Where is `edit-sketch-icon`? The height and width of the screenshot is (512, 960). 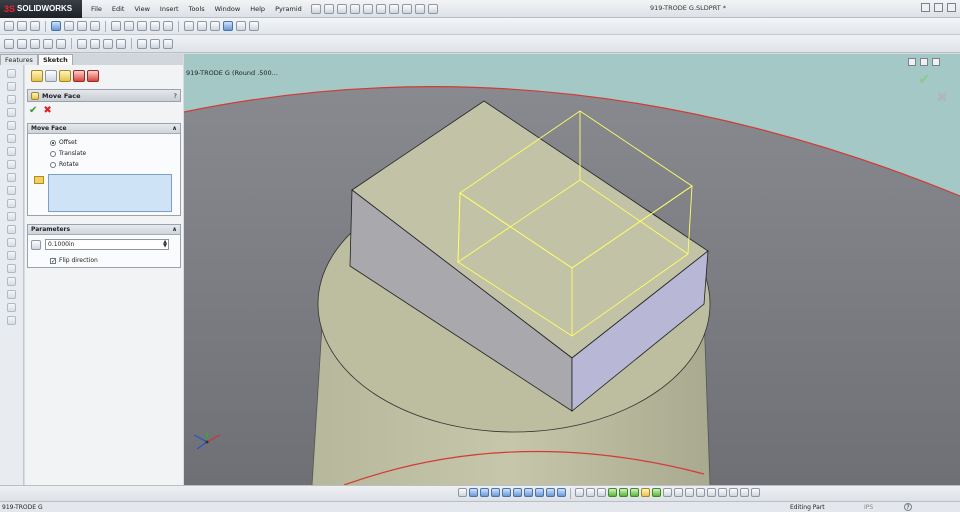 edit-sketch-icon is located at coordinates (35, 26).